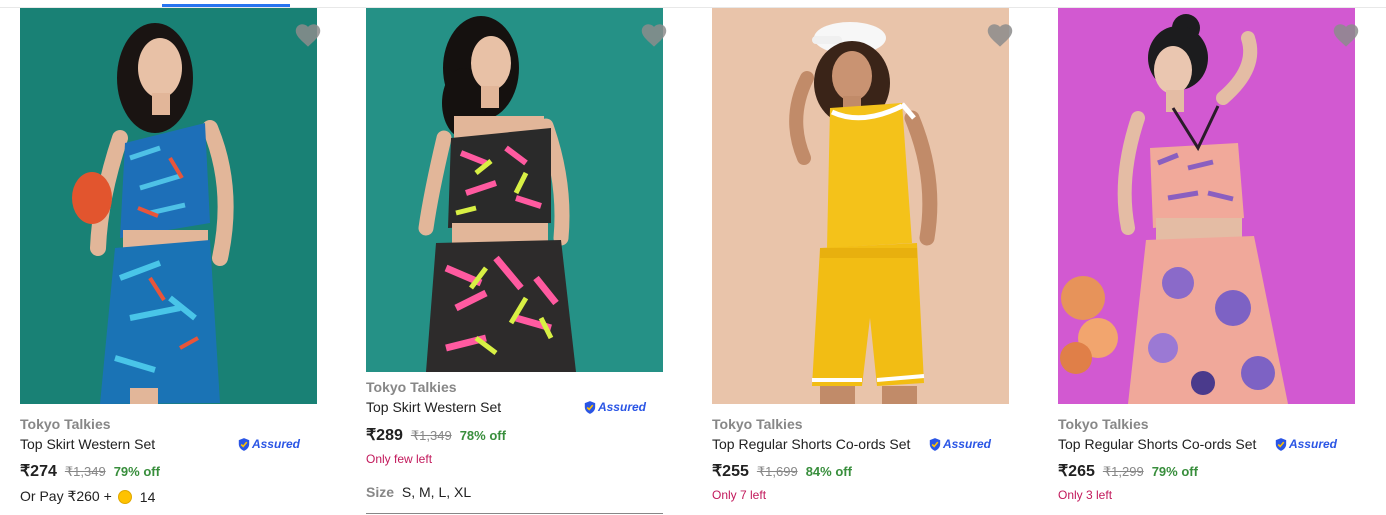 This screenshot has width=1386, height=515. I want to click on price-row: ₹265 ₹1,299 79% off, so click(1128, 471).